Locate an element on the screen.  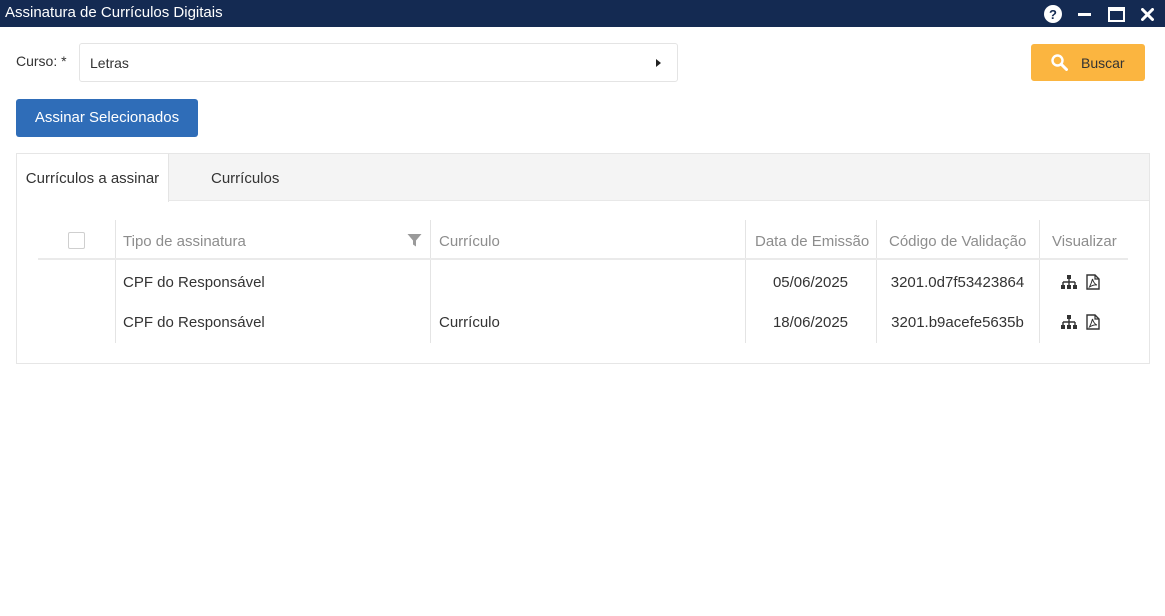
column-header-codigo-validacao: Código de Validação is located at coordinates (957, 241).